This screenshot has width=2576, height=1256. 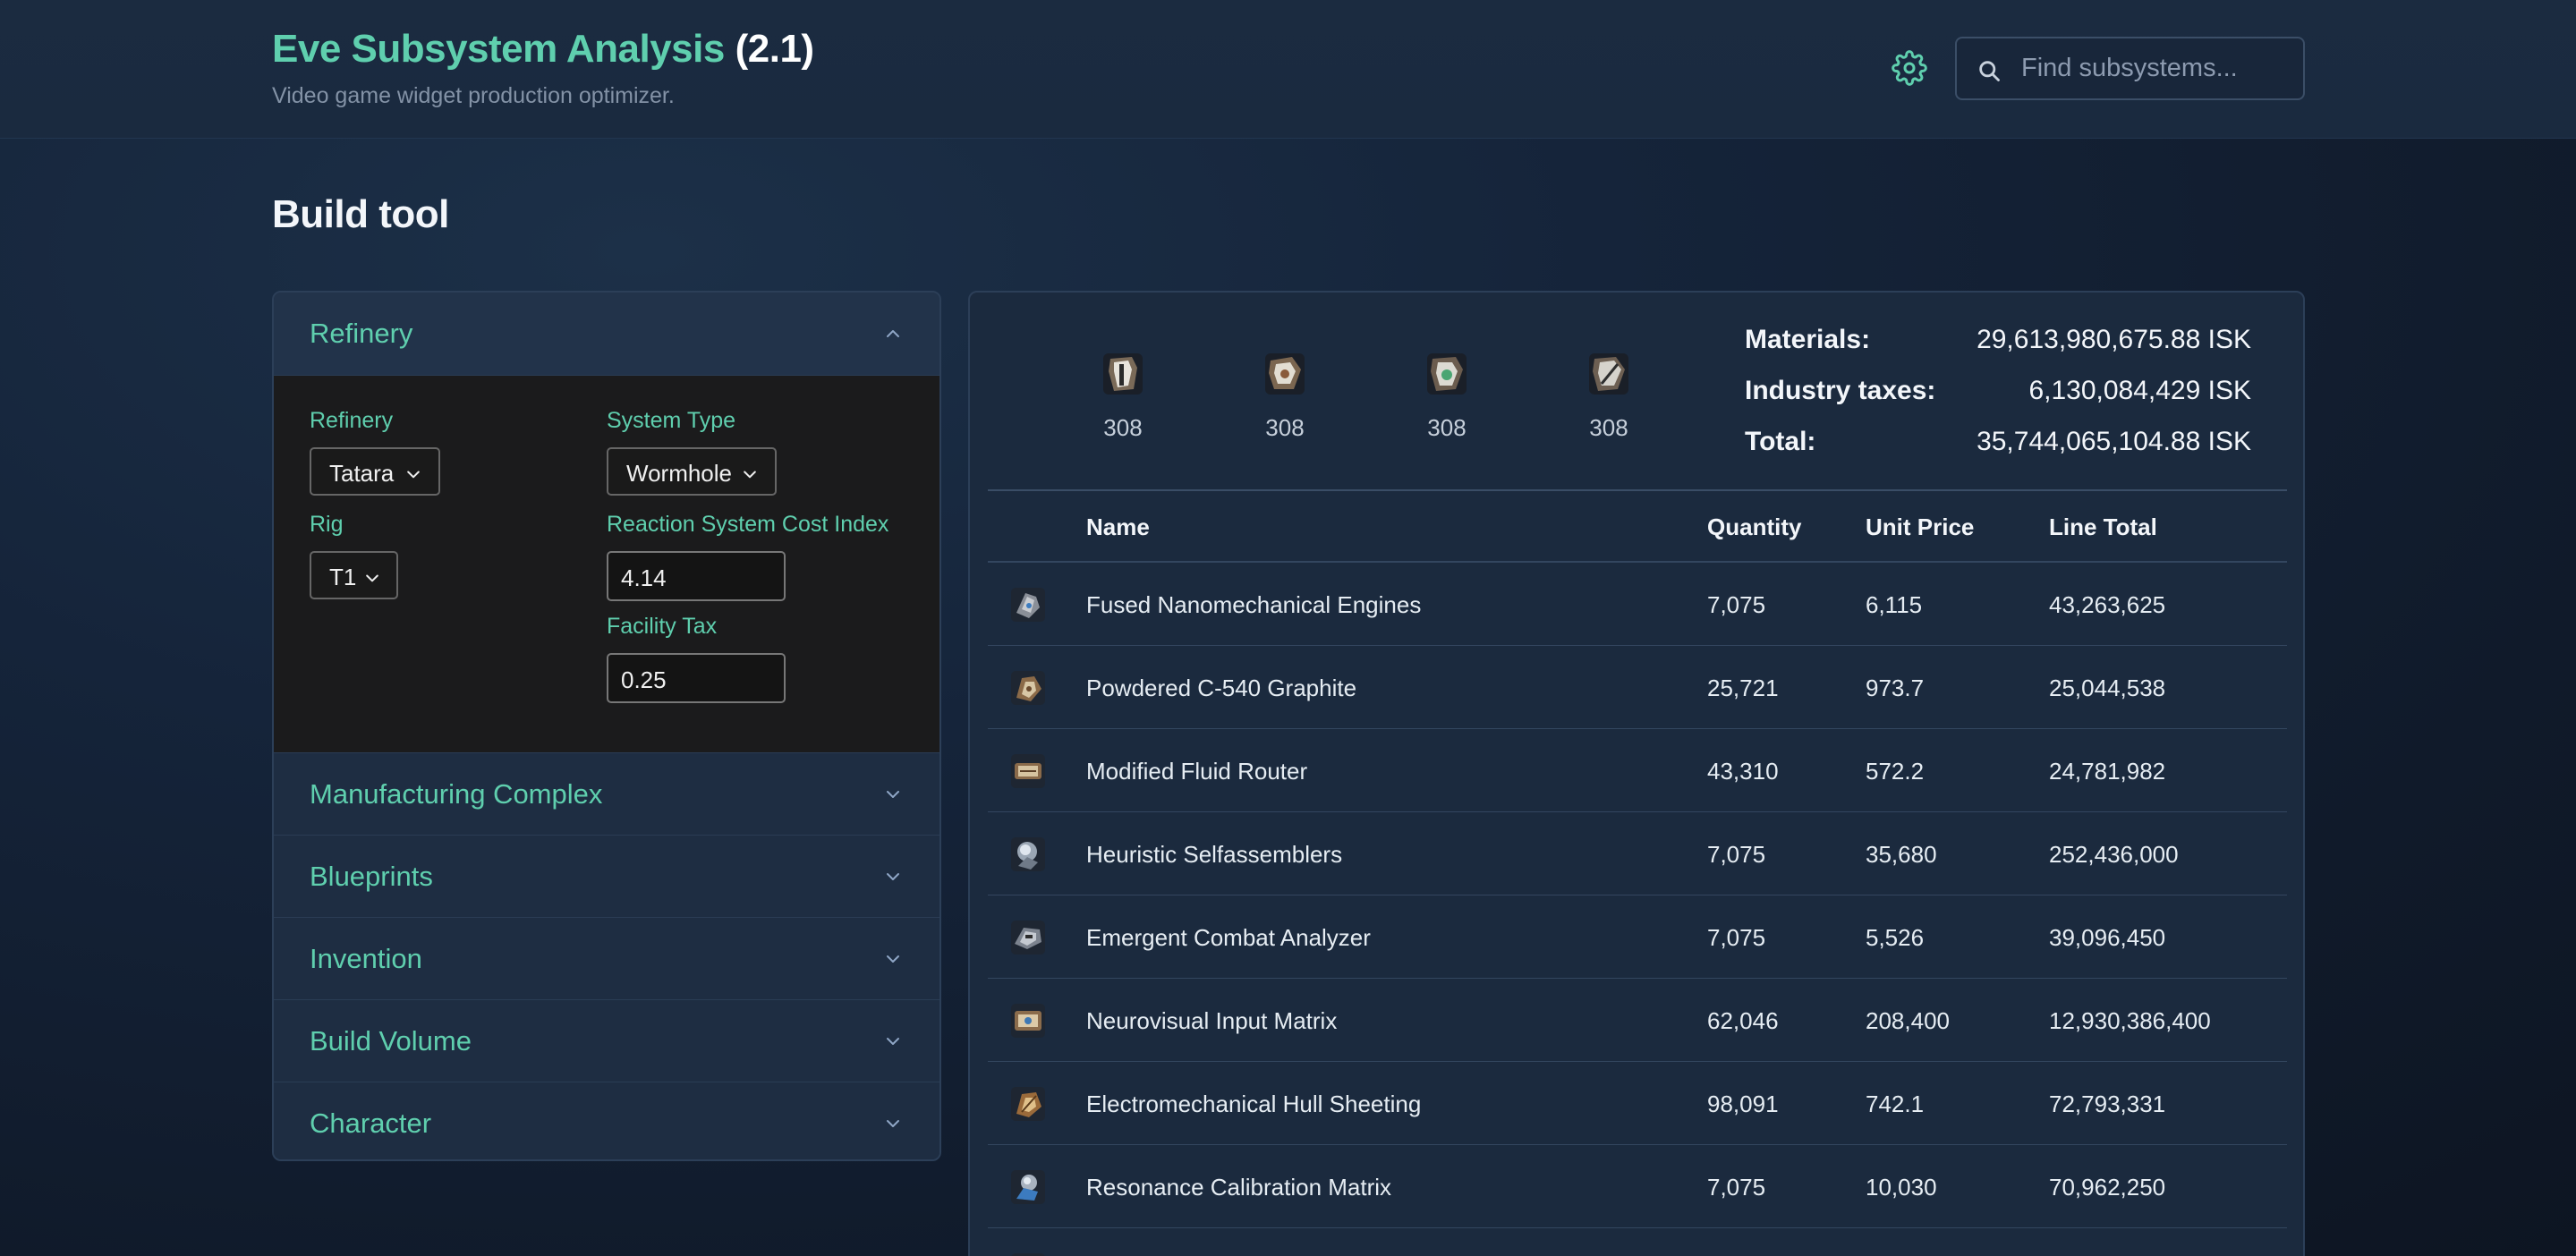 I want to click on total-value: 35,744,065,104.88 ISK, so click(x=2114, y=441).